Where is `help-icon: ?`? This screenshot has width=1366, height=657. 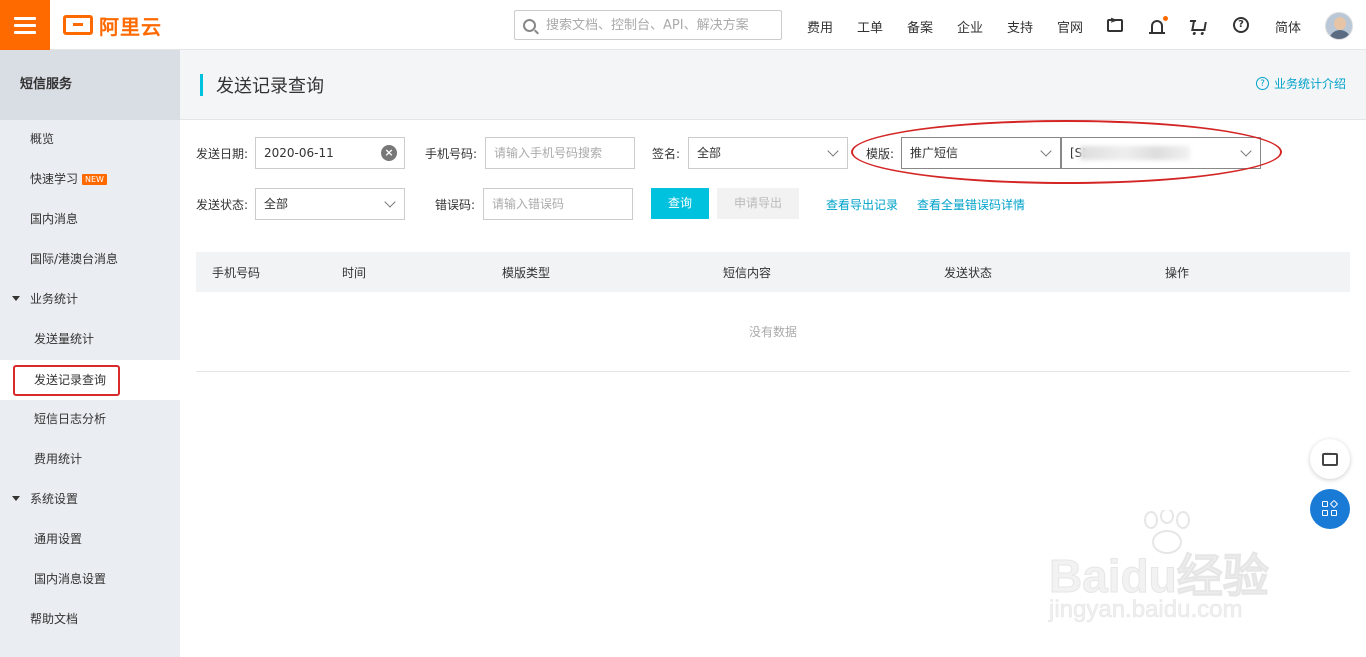
help-icon: ? is located at coordinates (1241, 25).